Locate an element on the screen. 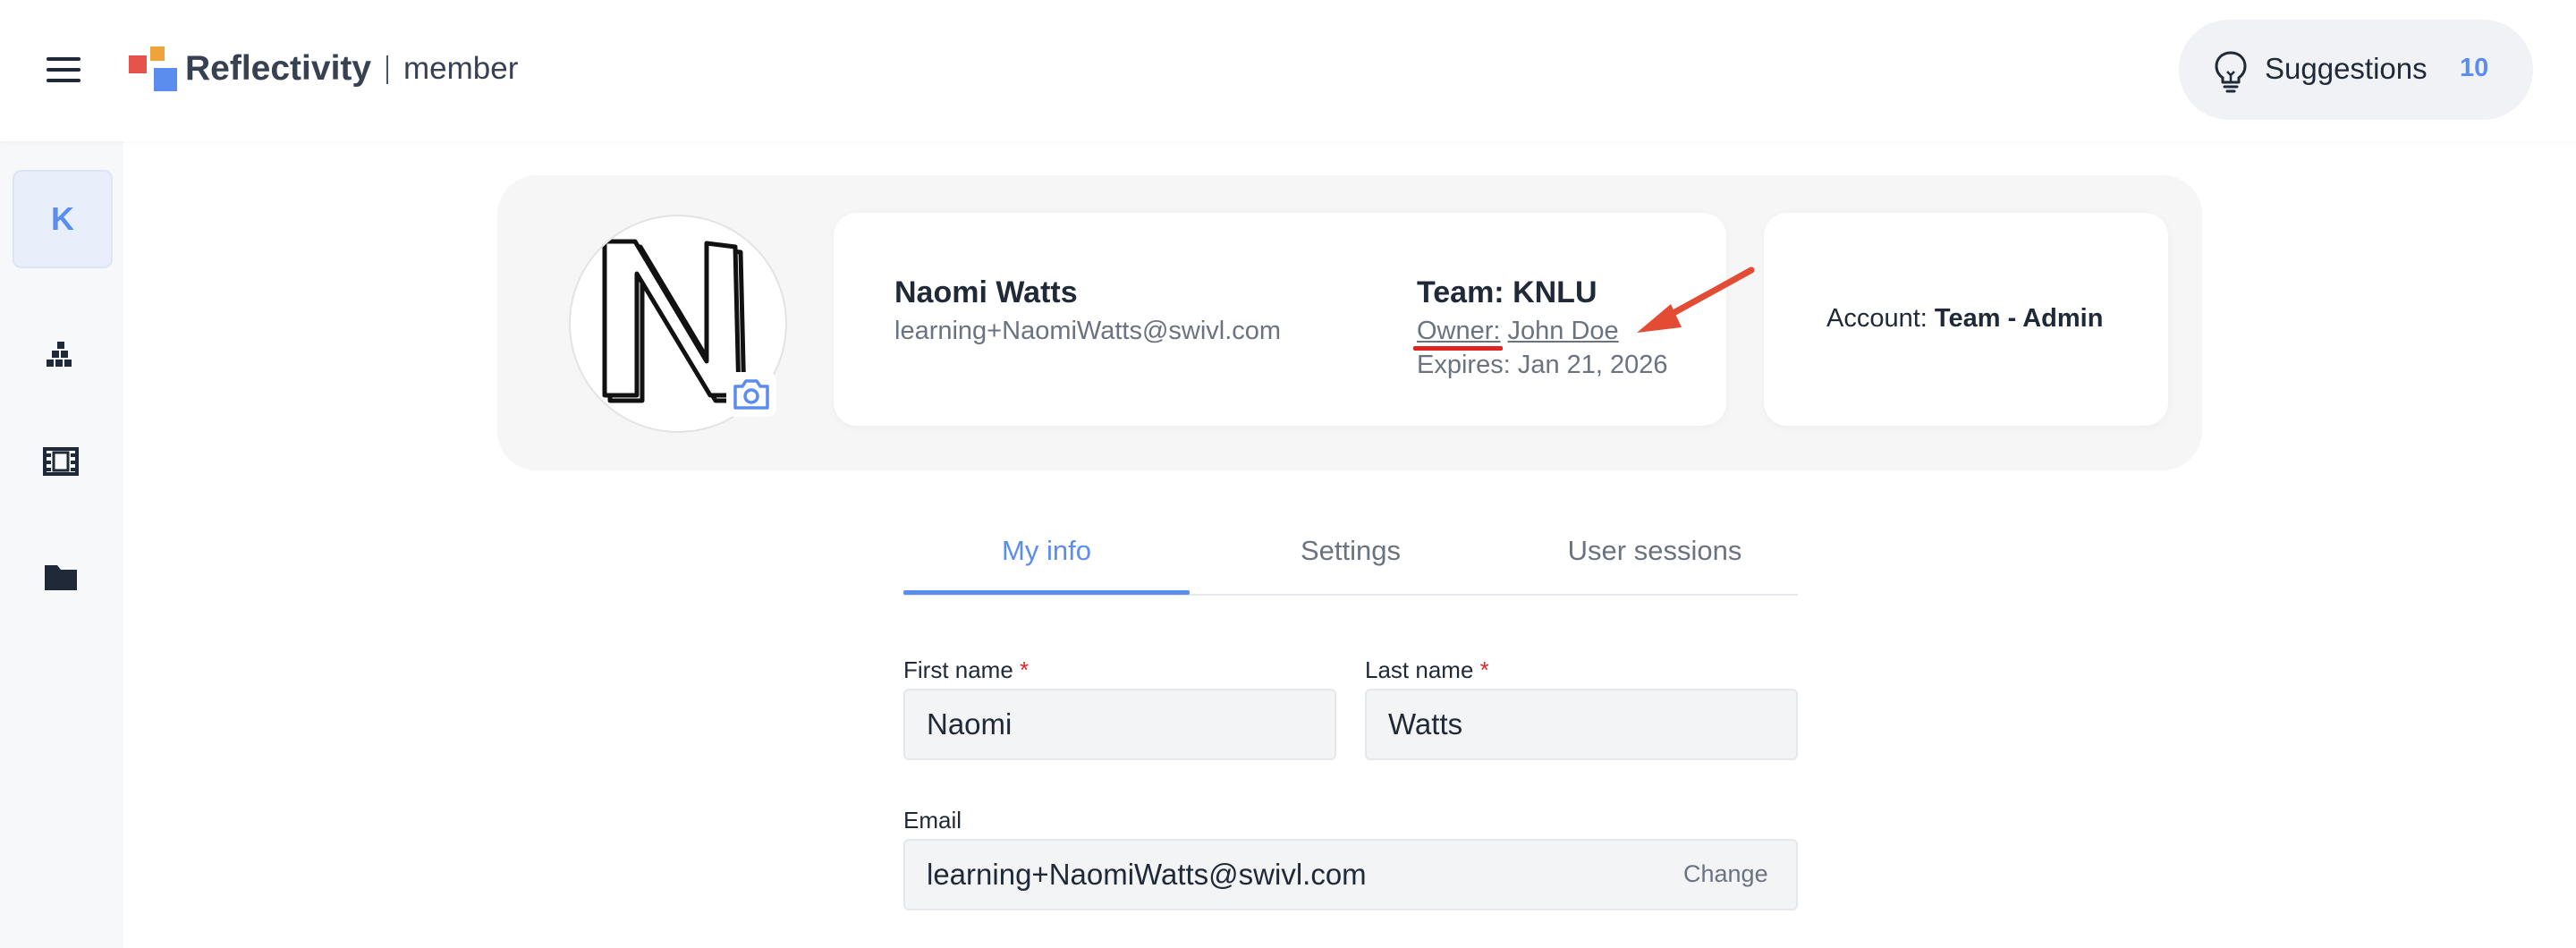 Image resolution: width=2576 pixels, height=948 pixels. team-avatar: K is located at coordinates (63, 219).